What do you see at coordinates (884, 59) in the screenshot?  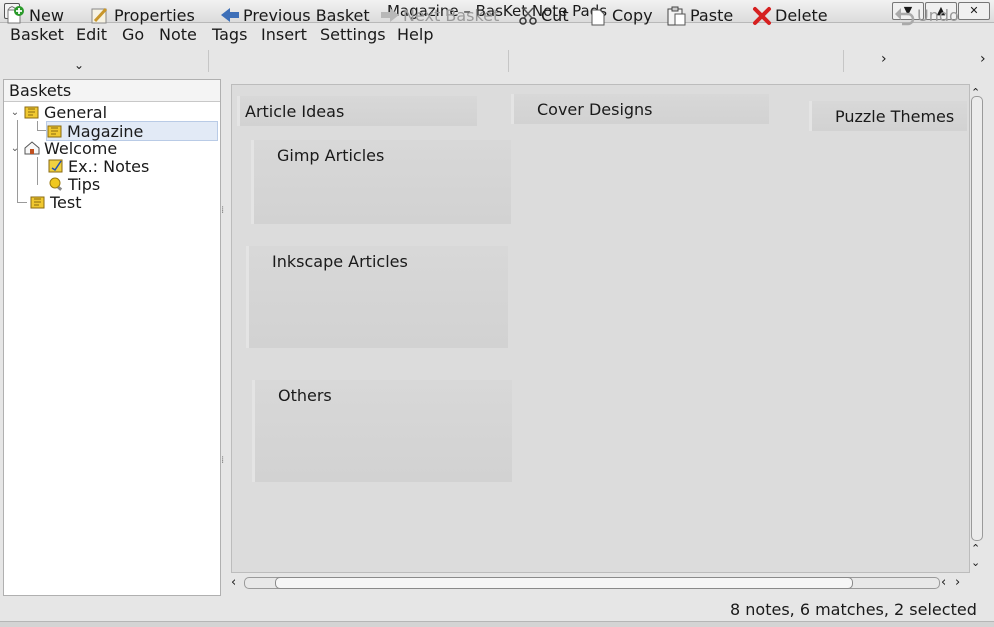 I see `toolbar-overflow-left: ›` at bounding box center [884, 59].